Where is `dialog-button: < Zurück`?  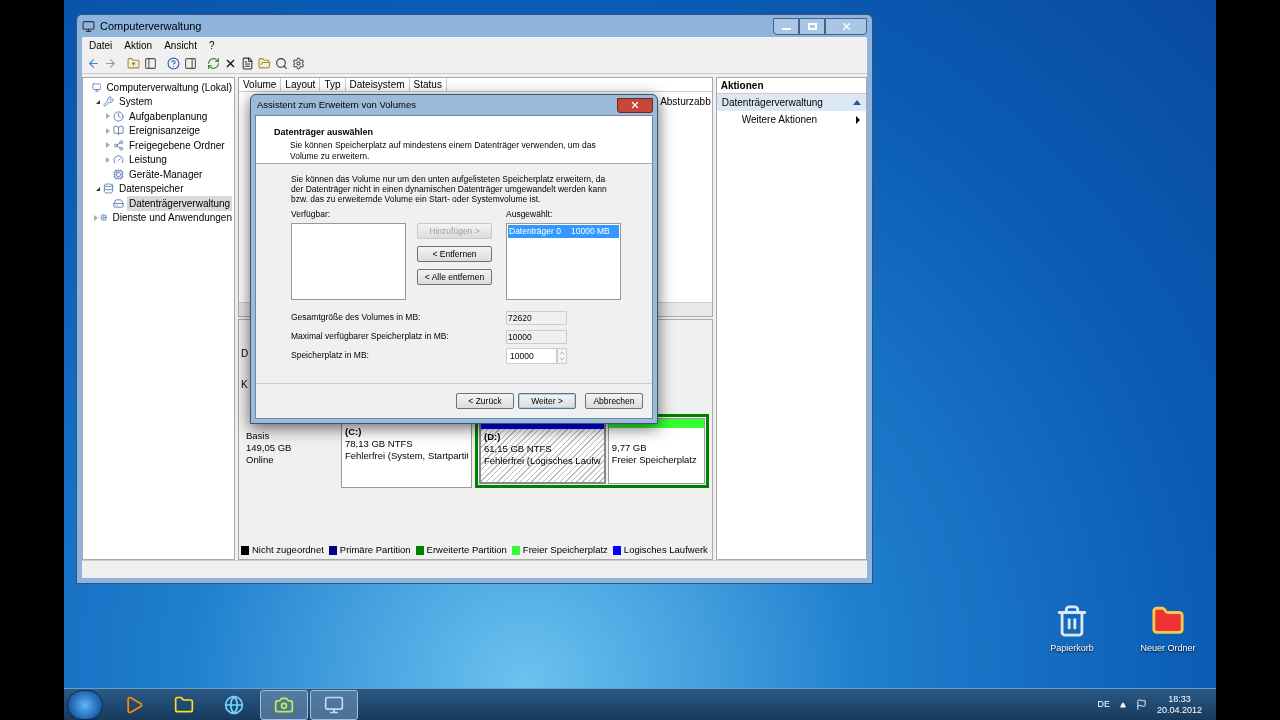
dialog-button: < Zurück is located at coordinates (485, 401).